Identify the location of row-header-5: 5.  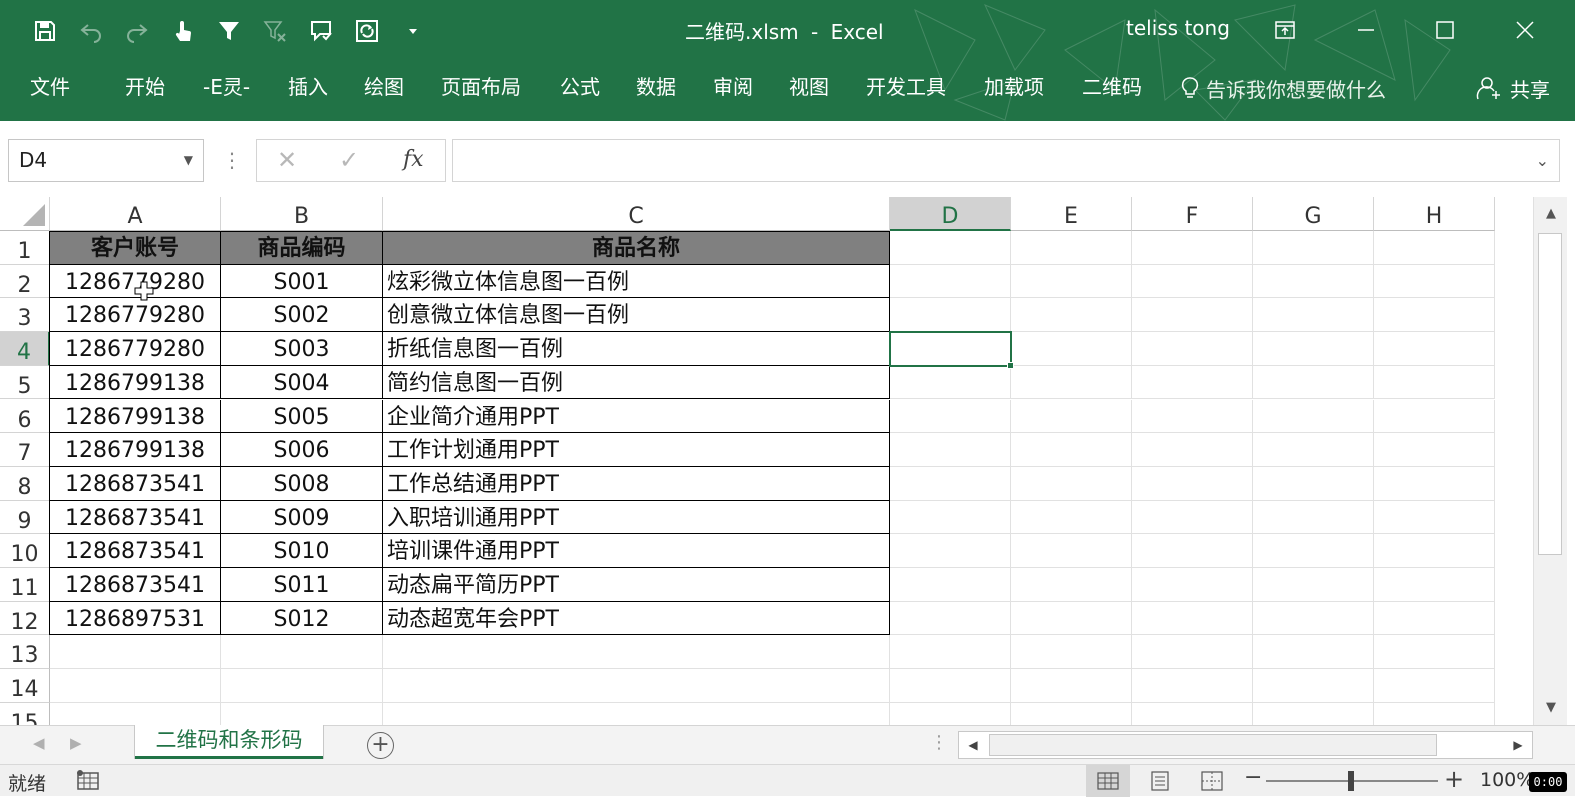
(25, 382).